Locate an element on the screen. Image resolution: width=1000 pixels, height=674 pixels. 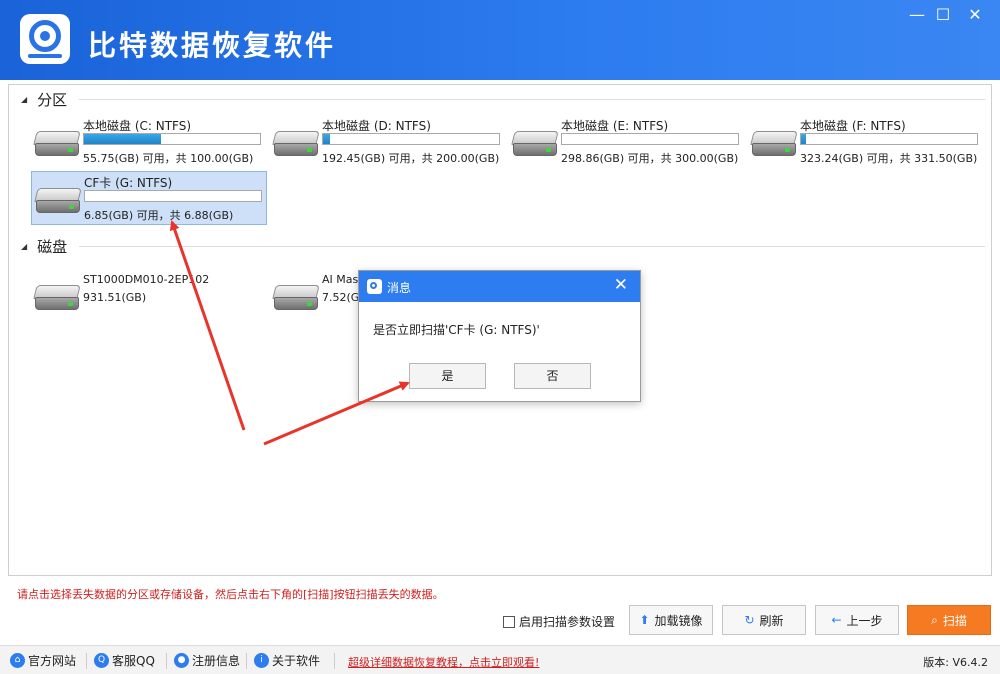
partition-name: 本地磁盘 (C: NTFS) is located at coordinates (137, 126).